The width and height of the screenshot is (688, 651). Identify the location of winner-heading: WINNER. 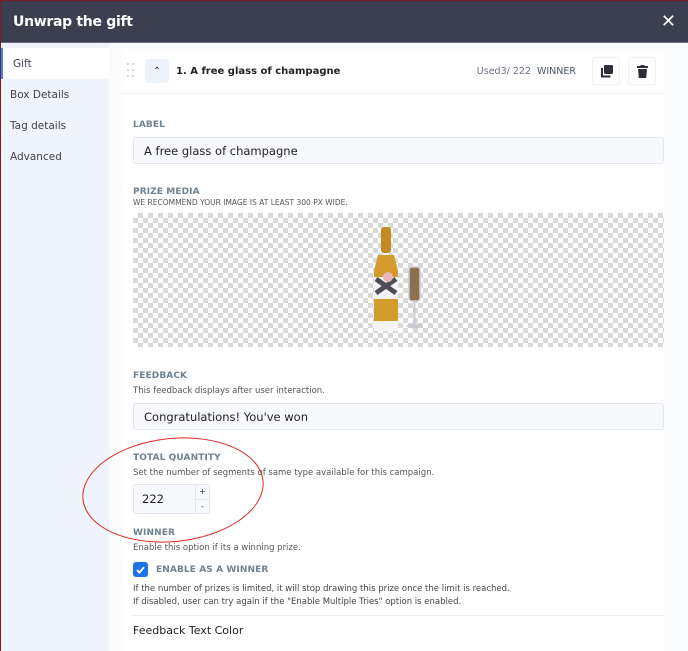
(154, 533).